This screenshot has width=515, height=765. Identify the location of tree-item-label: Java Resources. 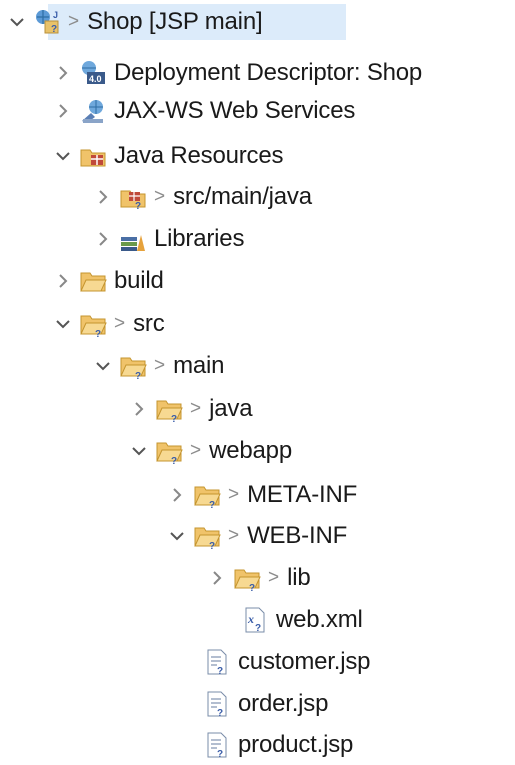
(199, 155).